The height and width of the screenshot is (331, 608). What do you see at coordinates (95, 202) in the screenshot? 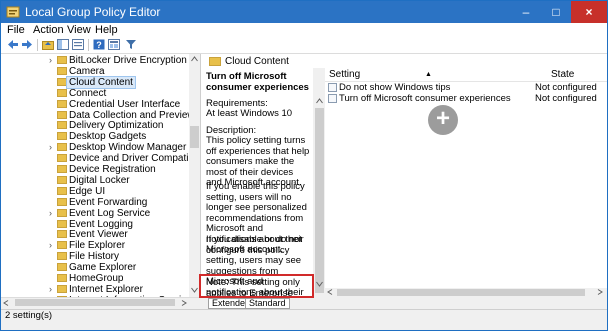
I see `tree-item: Event Forwarding` at bounding box center [95, 202].